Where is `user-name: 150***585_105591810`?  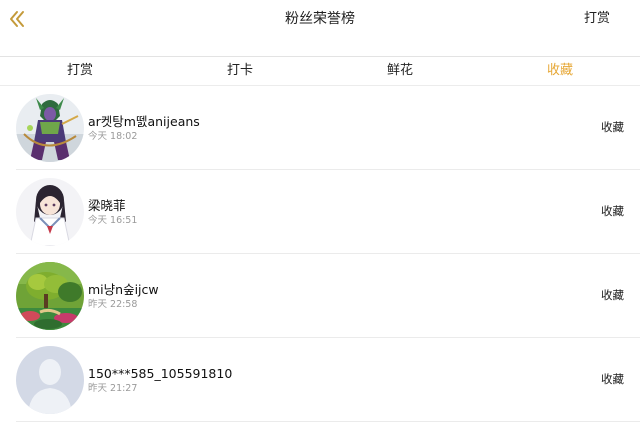 user-name: 150***585_105591810 is located at coordinates (160, 373).